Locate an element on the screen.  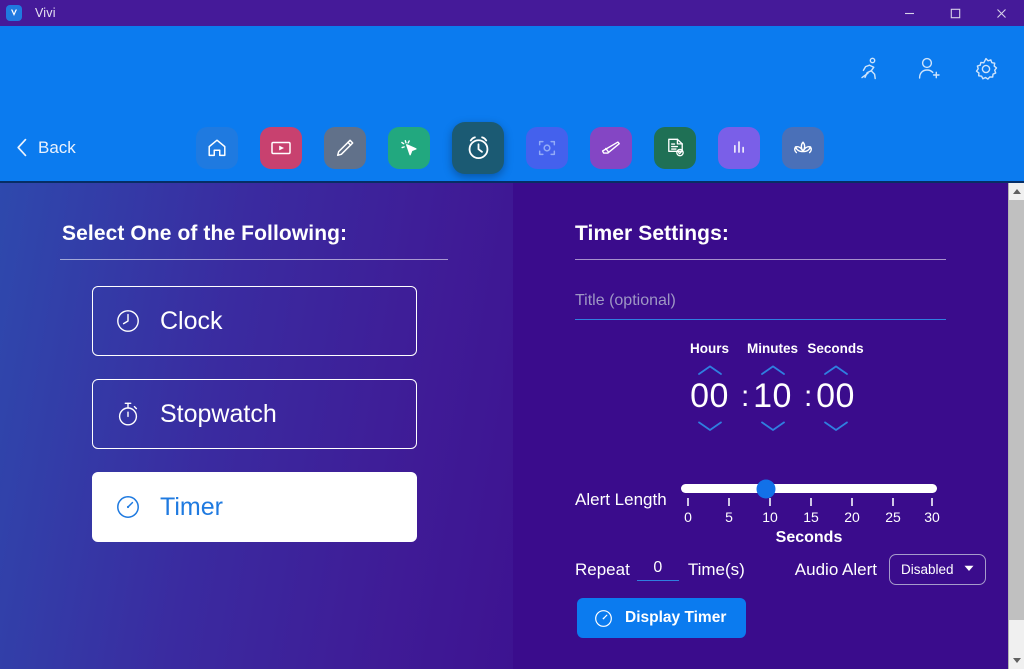
alert-length-slider: 0 5 10 15 20 25 30 Seconds is located at coordinates (810, 502).